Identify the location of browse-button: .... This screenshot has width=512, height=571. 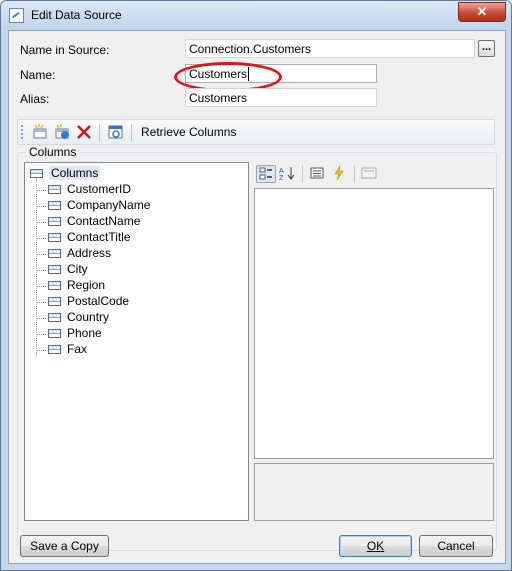
(486, 48).